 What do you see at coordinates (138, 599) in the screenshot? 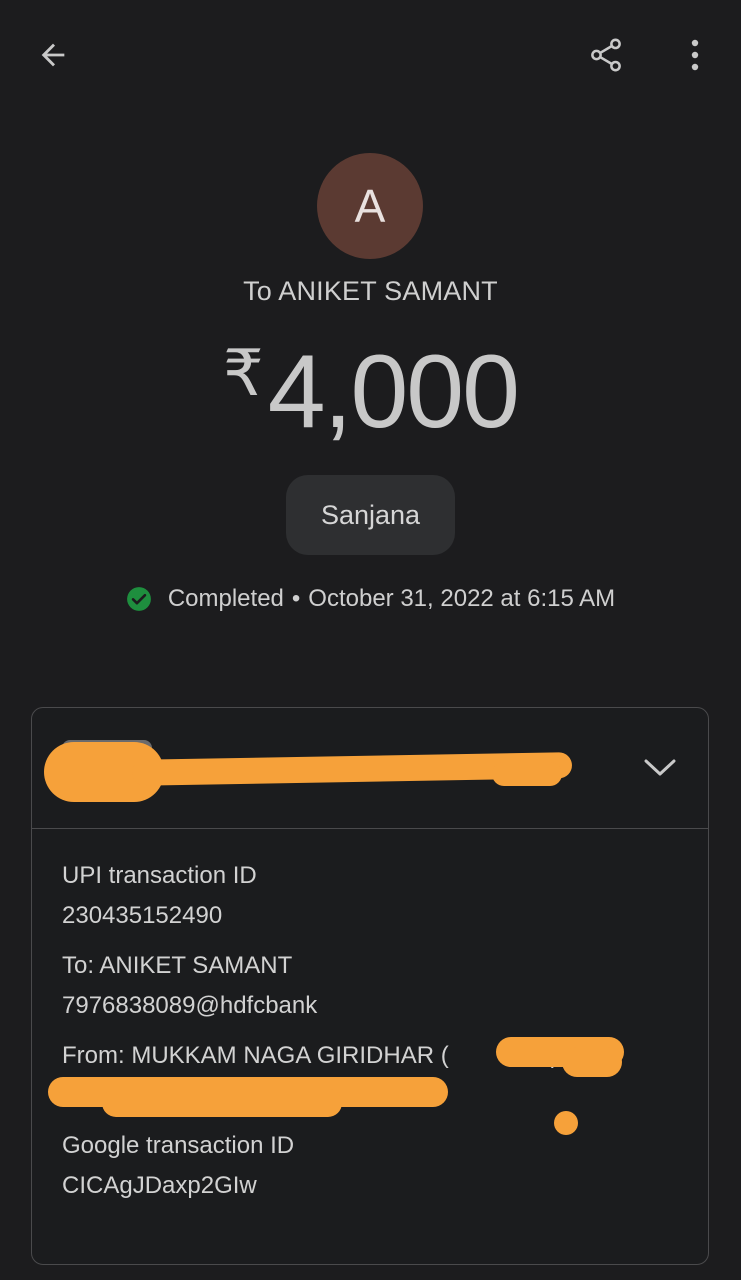
I see `check-circle-icon` at bounding box center [138, 599].